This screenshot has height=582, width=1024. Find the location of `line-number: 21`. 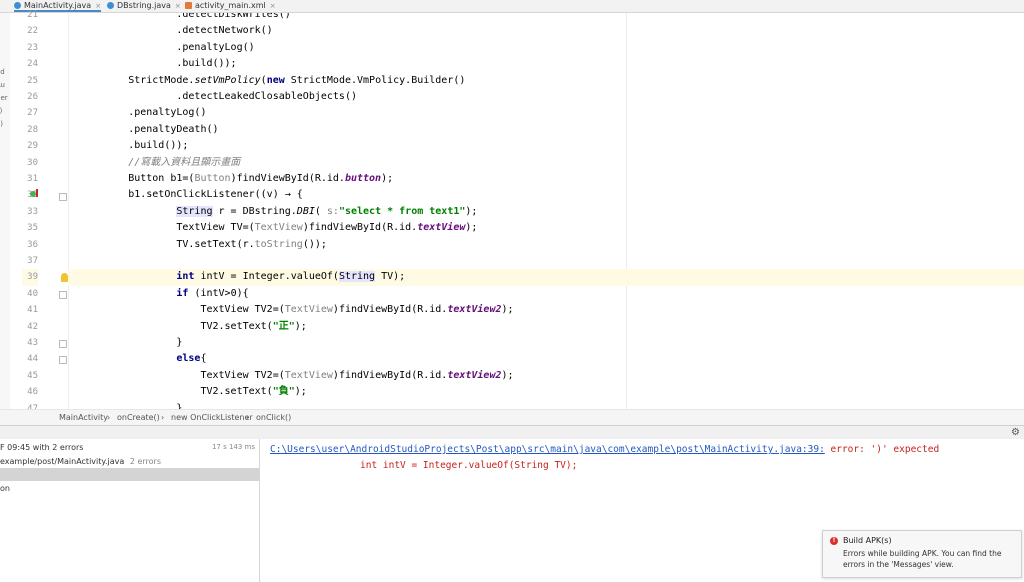

line-number: 21 is located at coordinates (32, 15).